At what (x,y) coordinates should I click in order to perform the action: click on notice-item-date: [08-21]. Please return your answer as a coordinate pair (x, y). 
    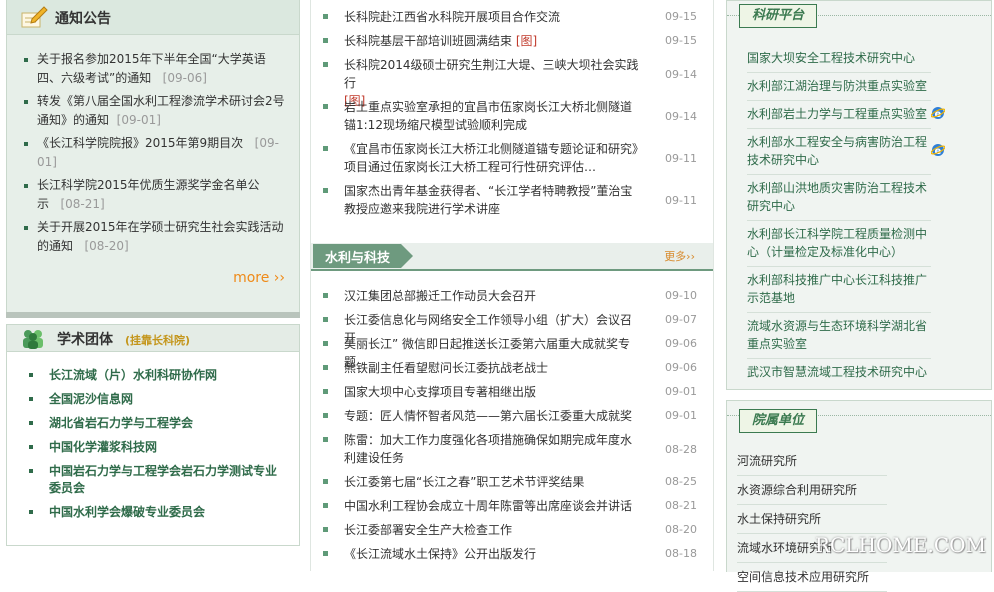
    Looking at the image, I should click on (82, 203).